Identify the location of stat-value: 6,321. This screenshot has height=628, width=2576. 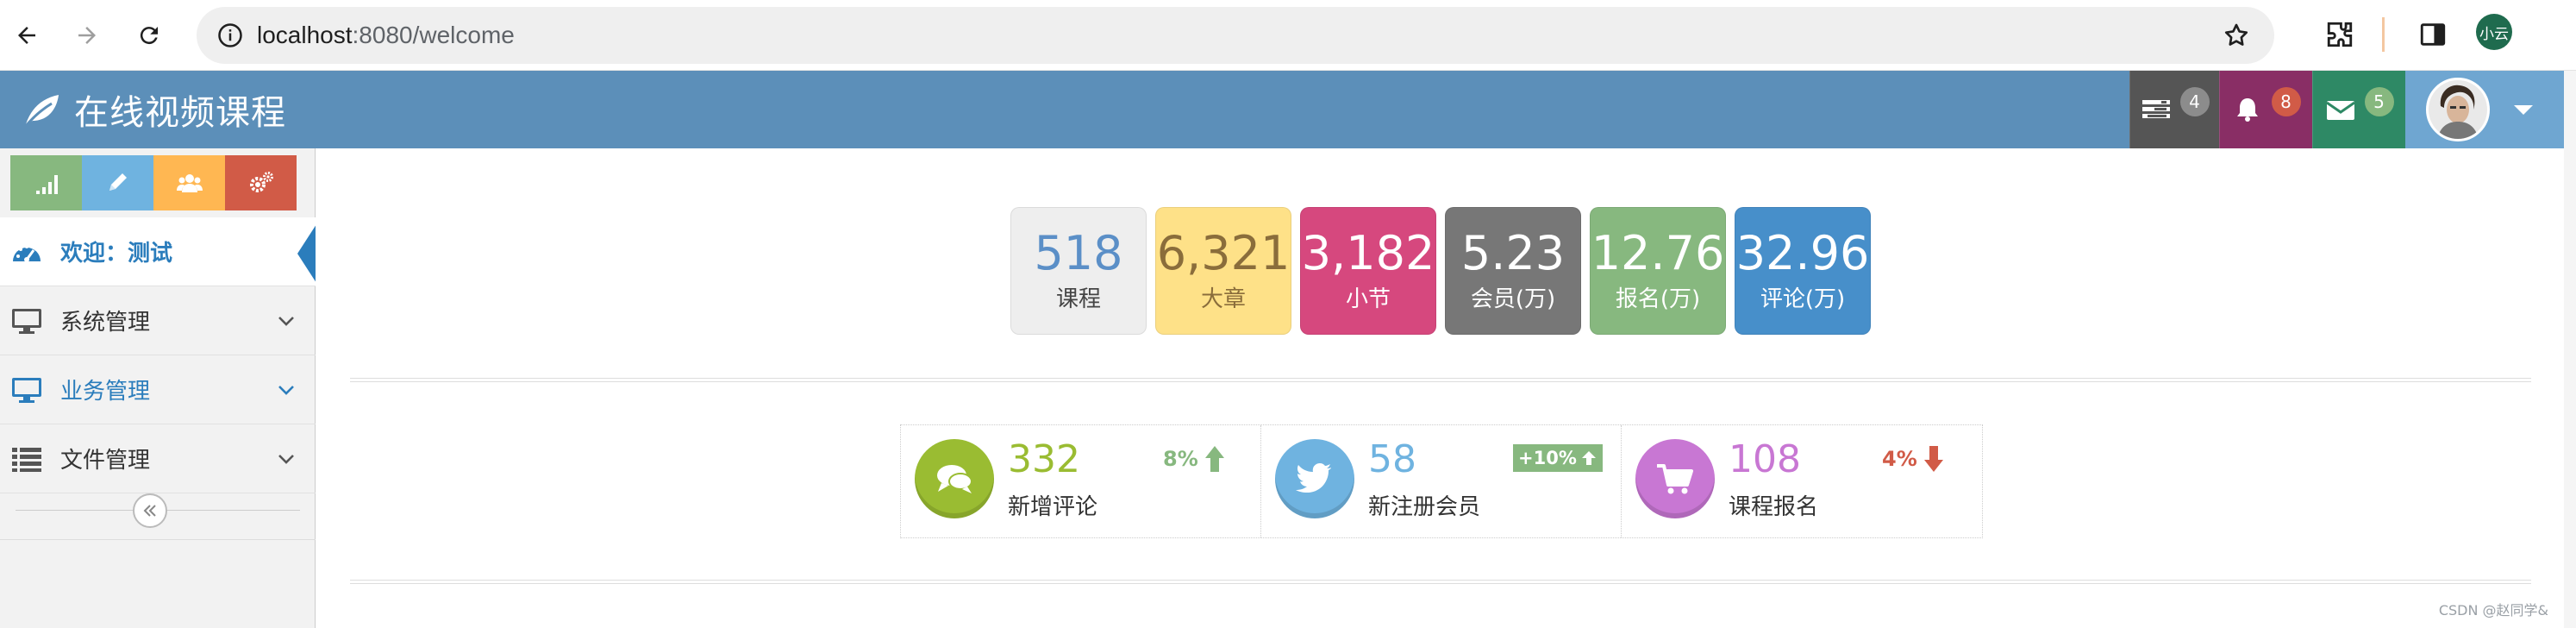
(1223, 253).